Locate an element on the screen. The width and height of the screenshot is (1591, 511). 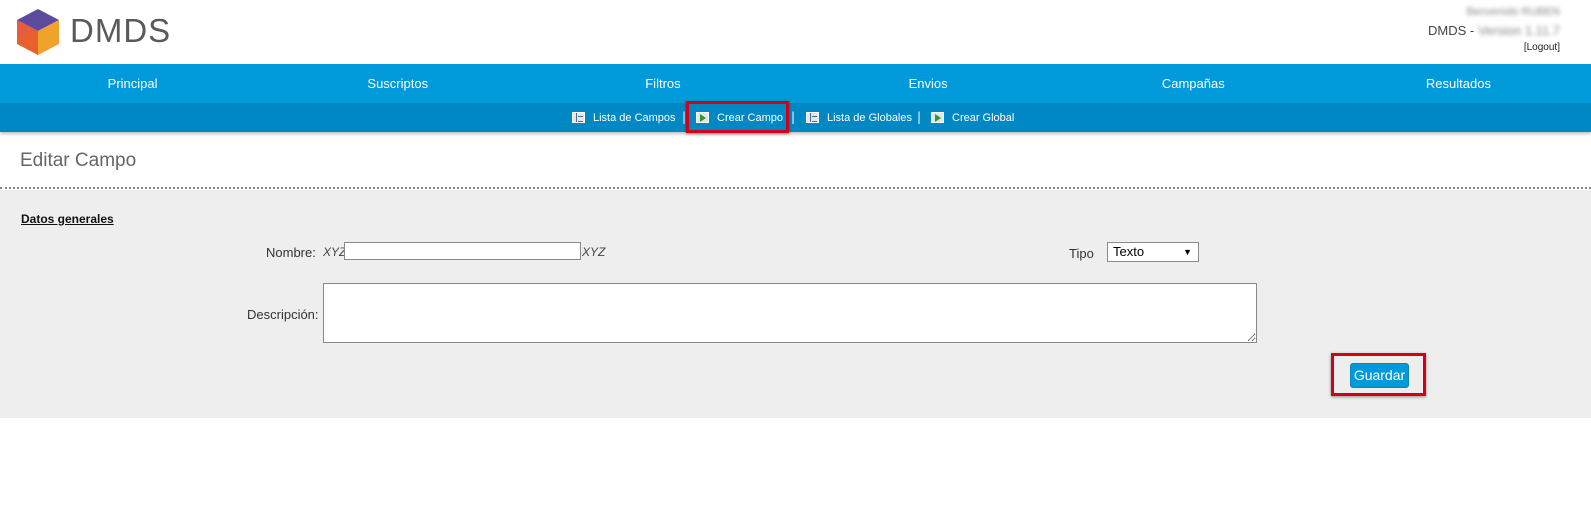
subnav-lista-de-globales: Lista de Globales is located at coordinates (859, 117).